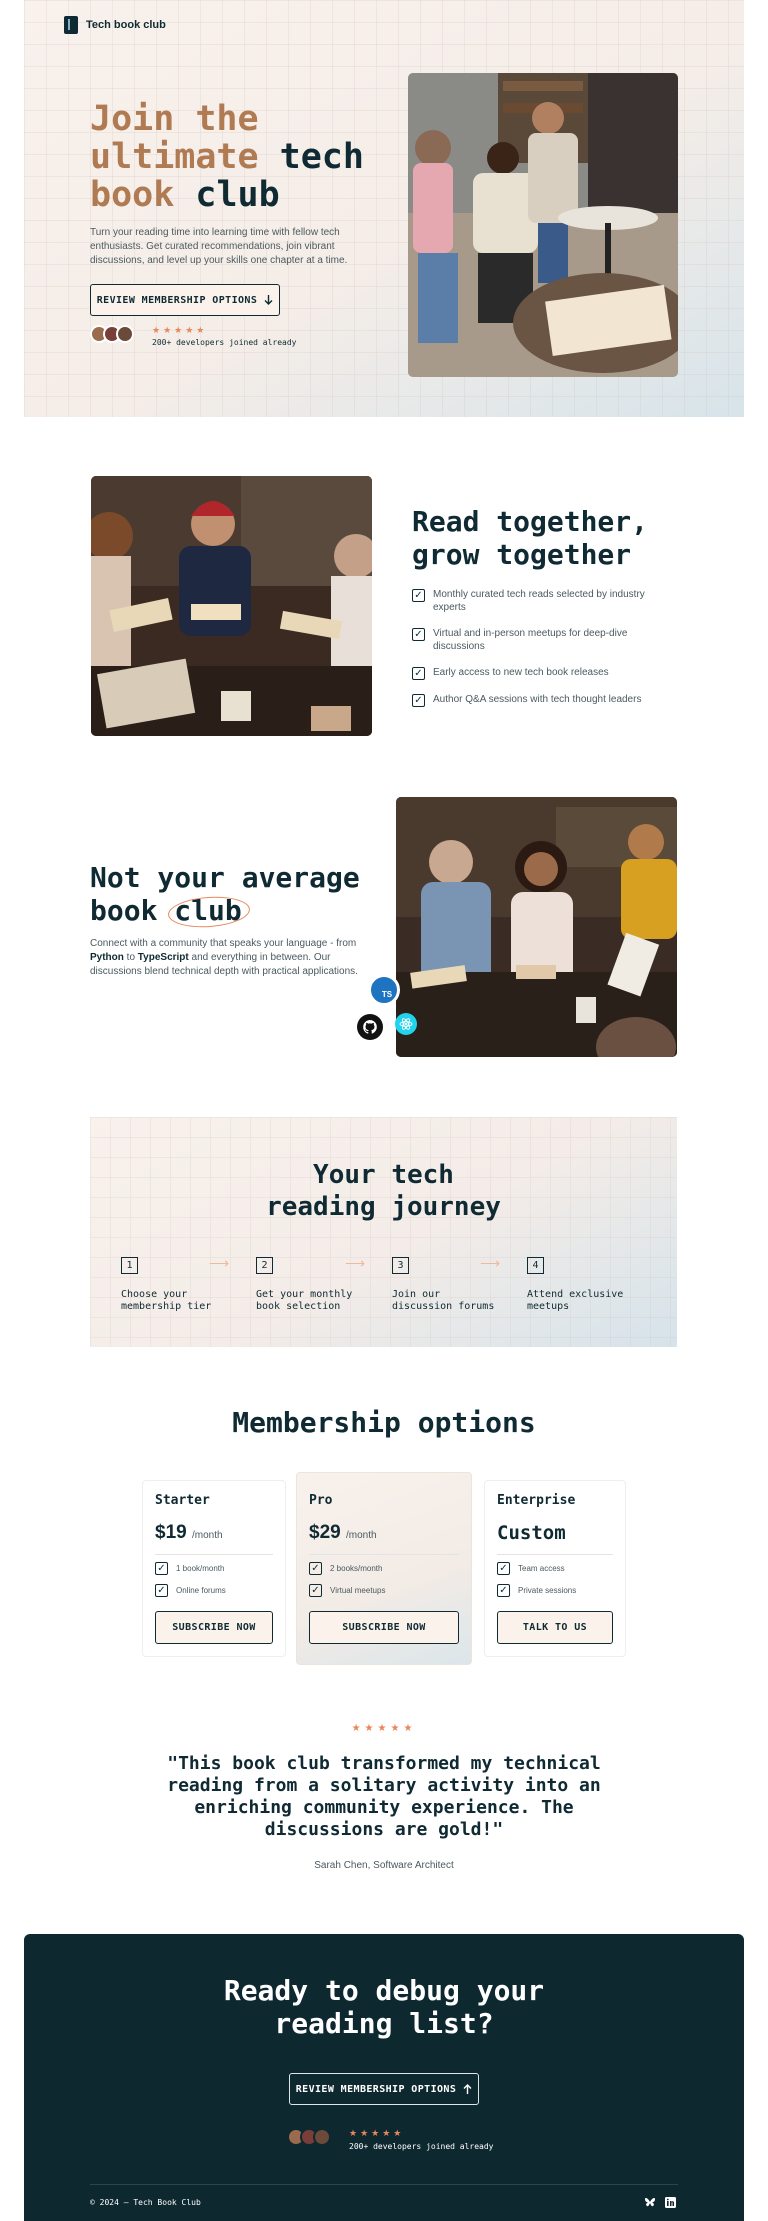 Image resolution: width=768 pixels, height=2221 pixels. Describe the element at coordinates (214, 1627) in the screenshot. I see `subscribe-starter-button: SUBSCRIBE NOW` at that location.